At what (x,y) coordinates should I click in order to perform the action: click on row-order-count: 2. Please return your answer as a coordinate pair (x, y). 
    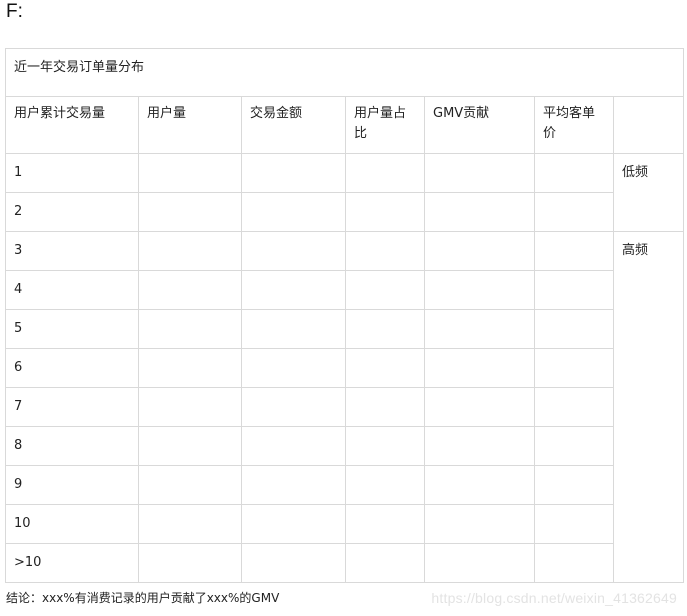
    Looking at the image, I should click on (72, 212).